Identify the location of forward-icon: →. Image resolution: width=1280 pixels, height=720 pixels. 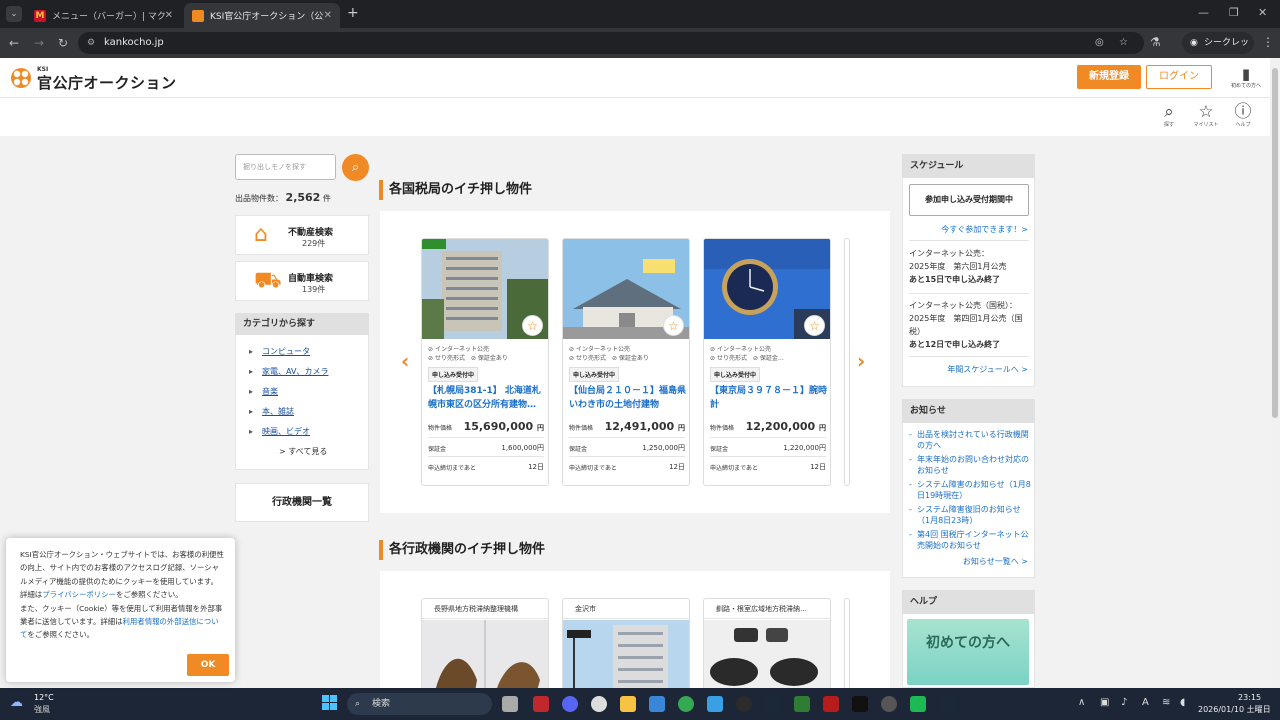
(39, 43).